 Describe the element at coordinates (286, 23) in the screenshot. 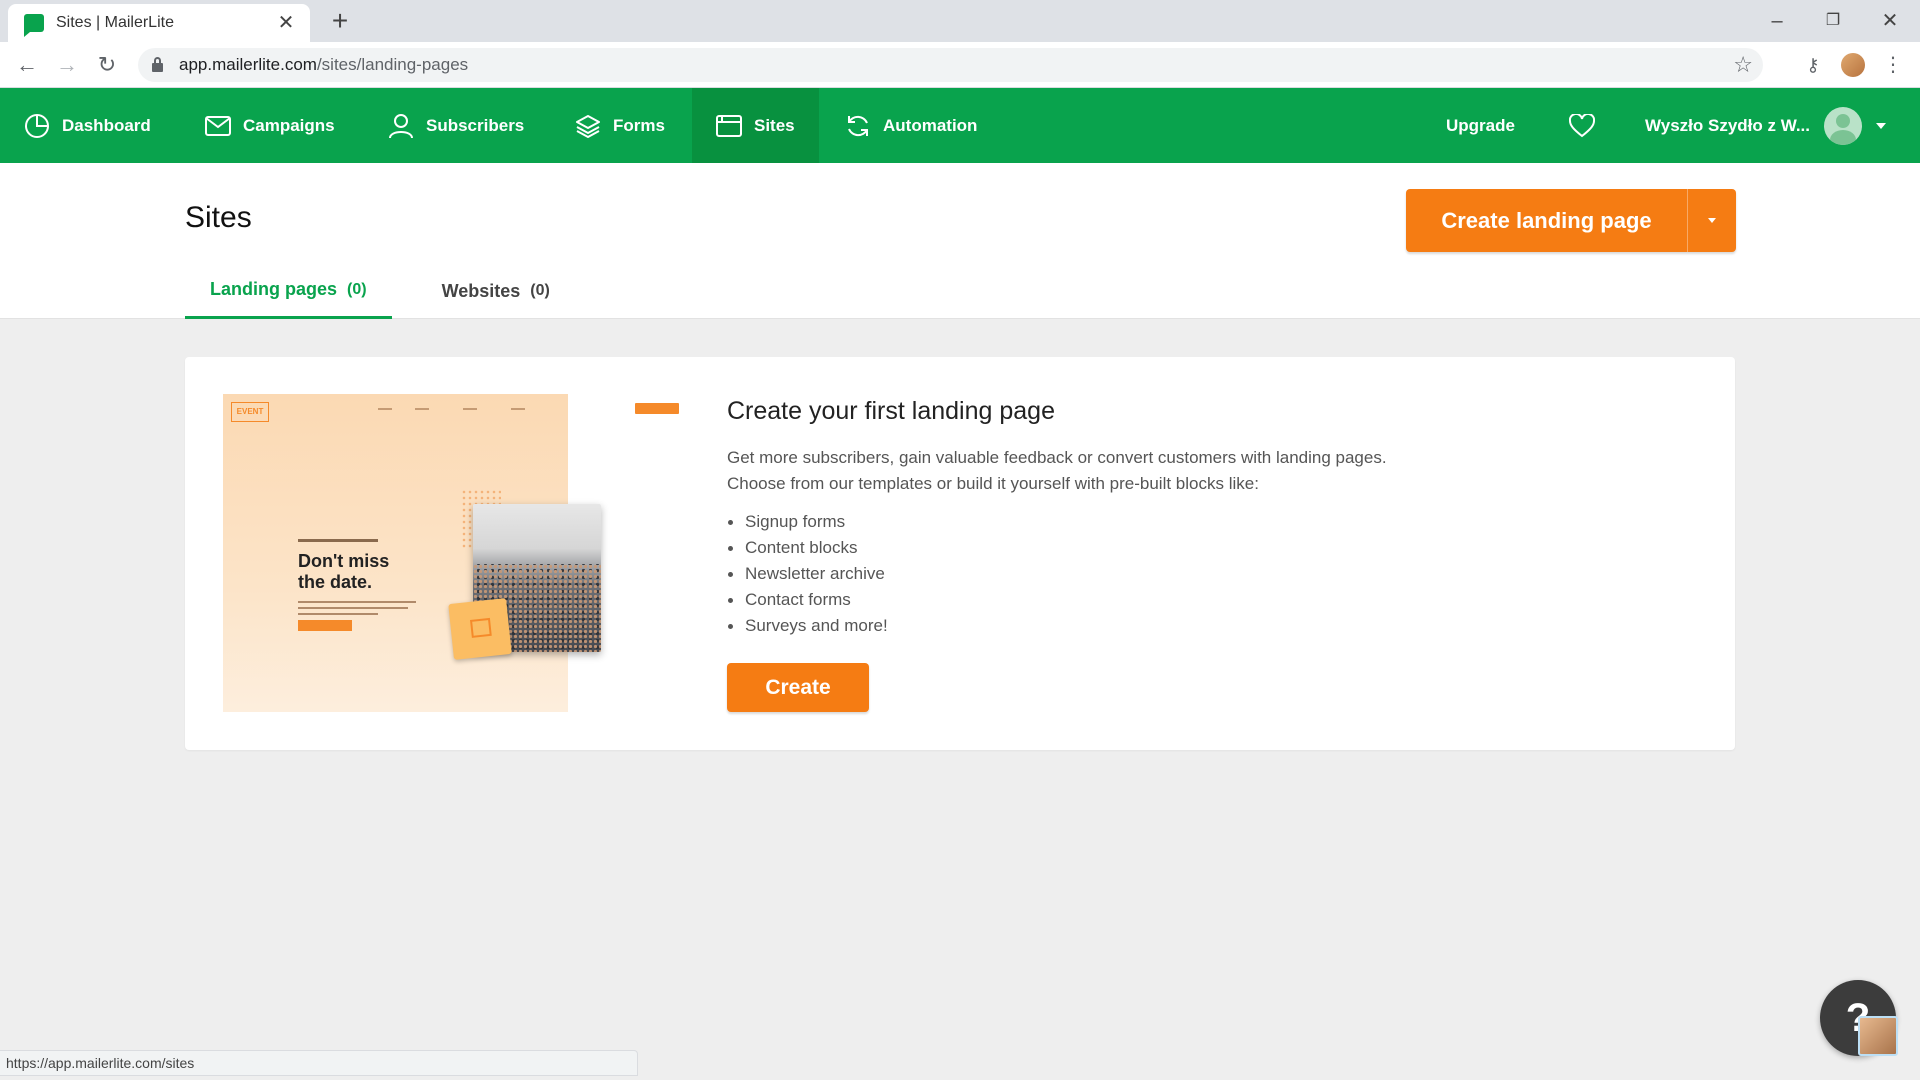

I see `close-tab-icon: ✕` at that location.